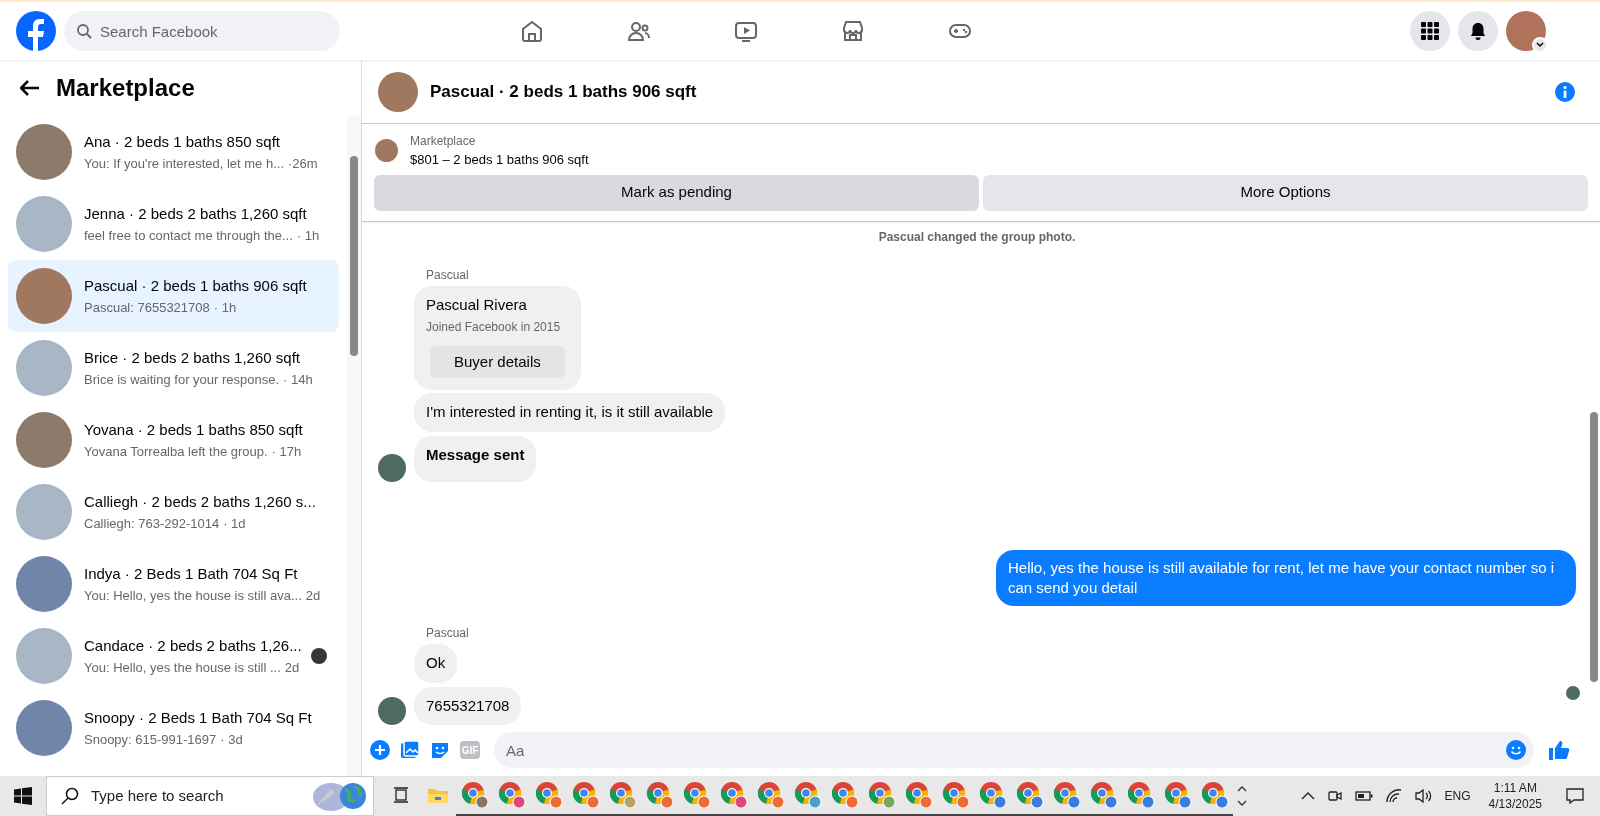  I want to click on emoji-icon, so click(1516, 750).